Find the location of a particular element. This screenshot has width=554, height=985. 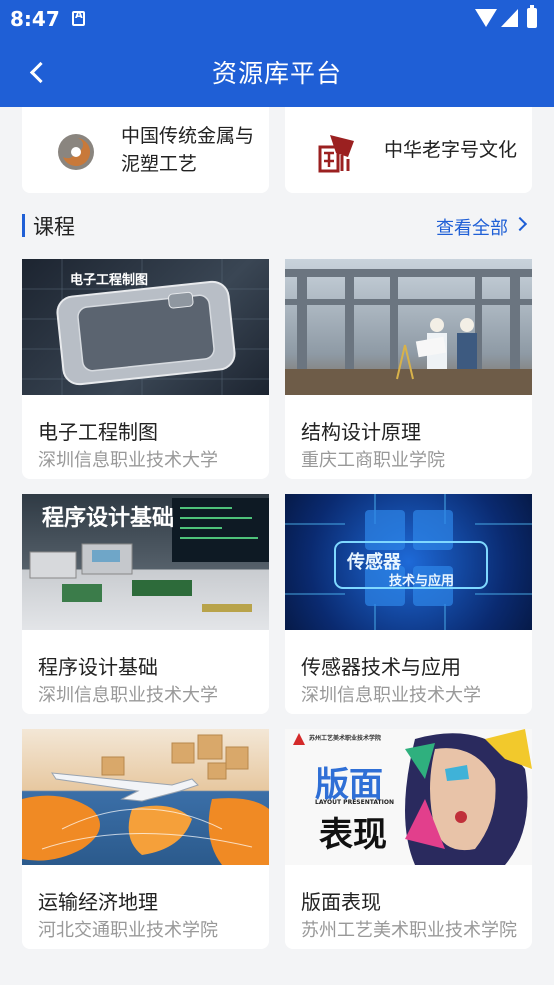

thumbnail-subcaption: 技术与应用 is located at coordinates (422, 581).